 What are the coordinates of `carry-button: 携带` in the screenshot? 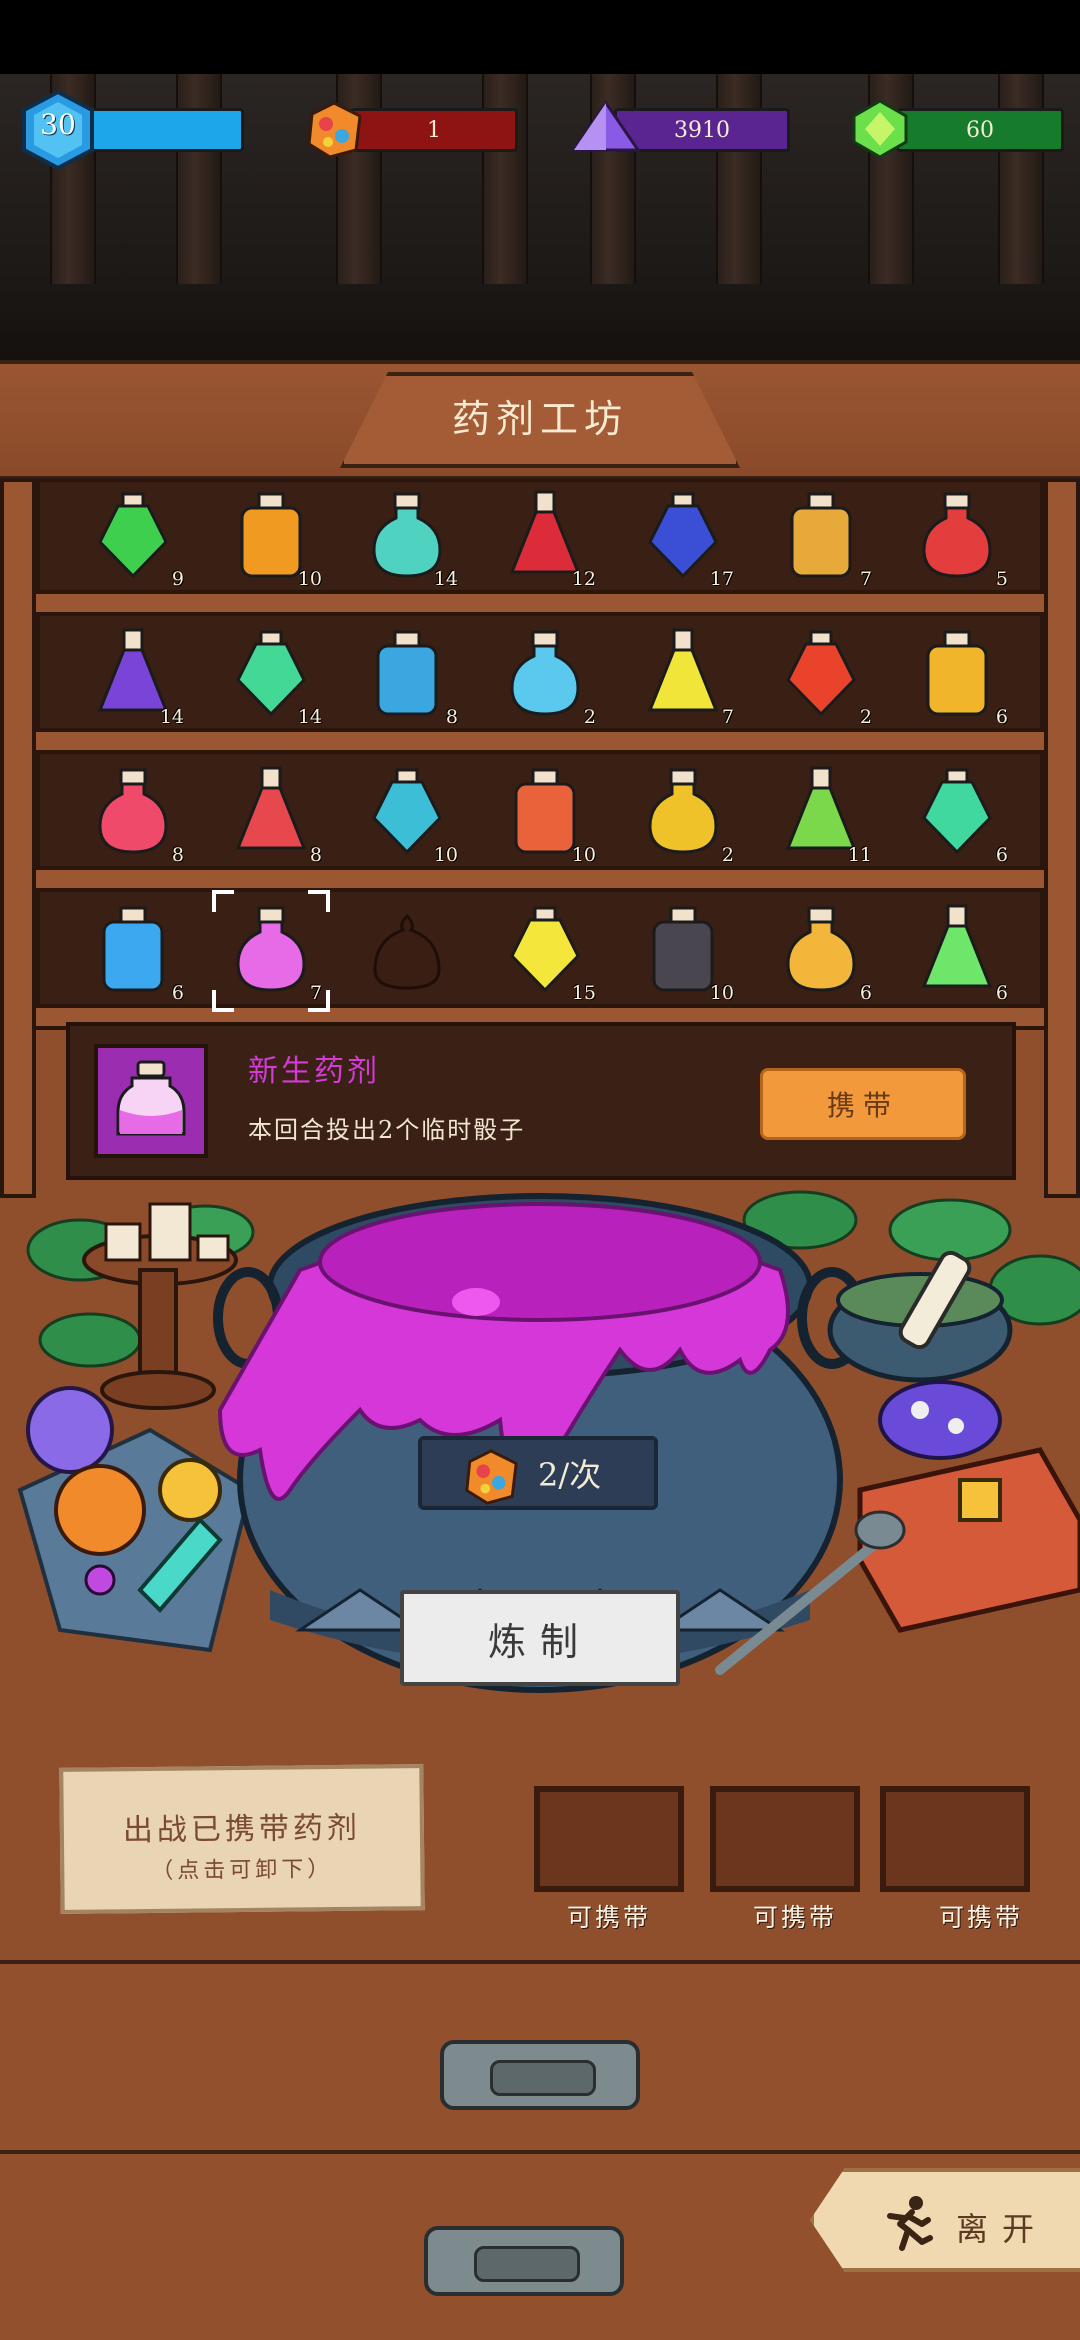 It's located at (863, 1104).